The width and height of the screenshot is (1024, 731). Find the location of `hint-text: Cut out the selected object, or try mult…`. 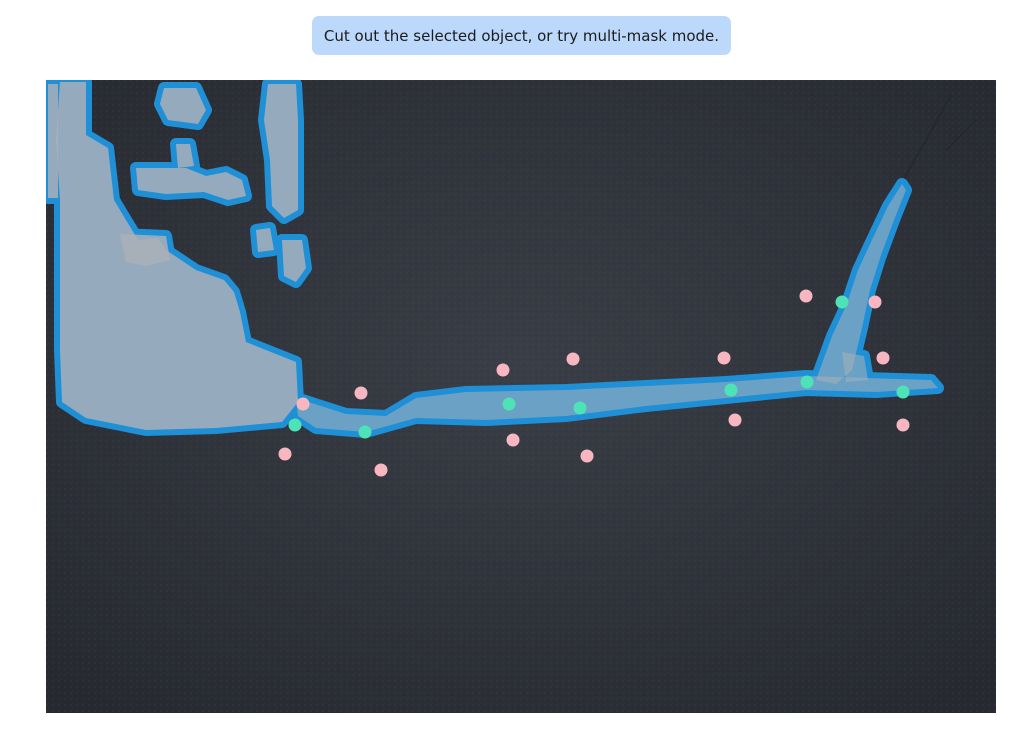

hint-text: Cut out the selected object, or try mult… is located at coordinates (521, 35).